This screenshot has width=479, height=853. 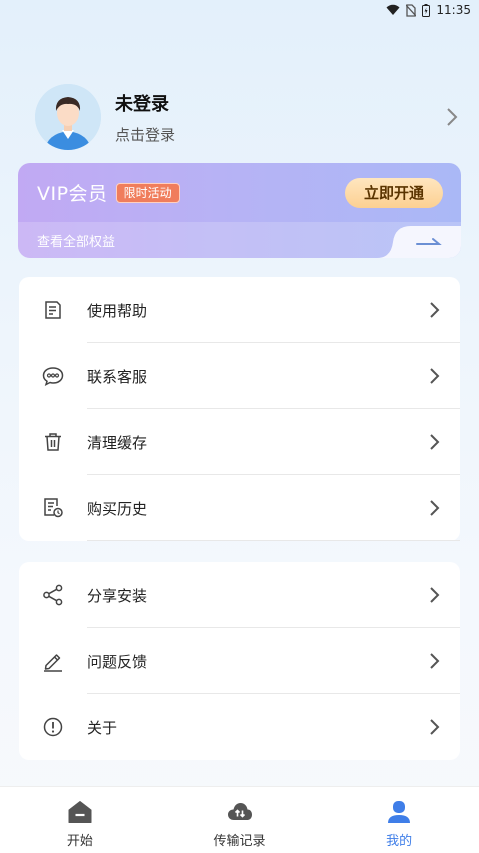 I want to click on menu-item-purchase-history: 购买历史, so click(x=239, y=508).